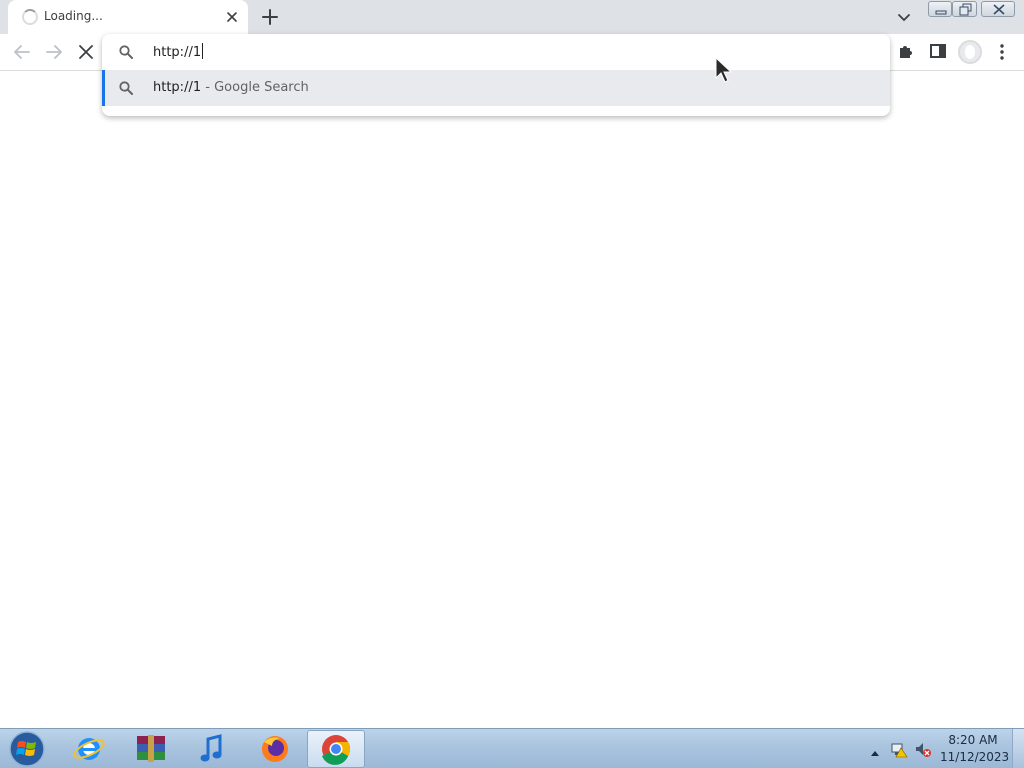 The image size is (1024, 768). I want to click on mouse-cursor-icon, so click(724, 69).